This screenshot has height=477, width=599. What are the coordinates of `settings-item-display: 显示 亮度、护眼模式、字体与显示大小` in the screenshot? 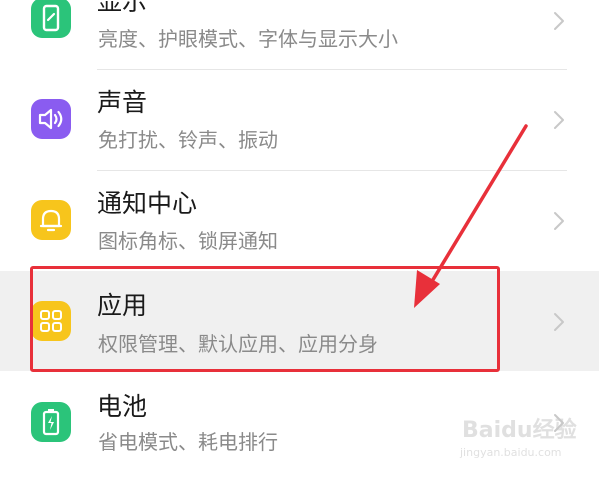 It's located at (299, 33).